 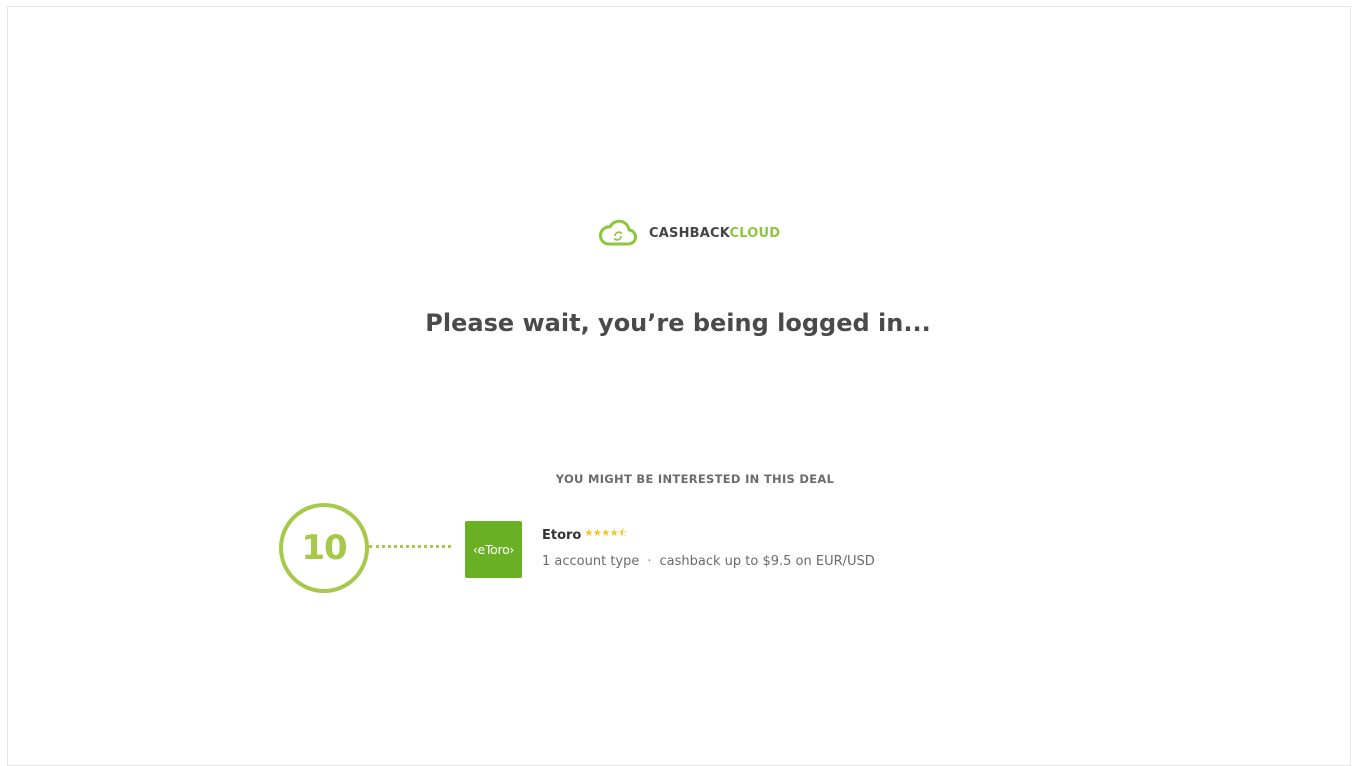 What do you see at coordinates (591, 561) in the screenshot?
I see `account-types: 1 account type` at bounding box center [591, 561].